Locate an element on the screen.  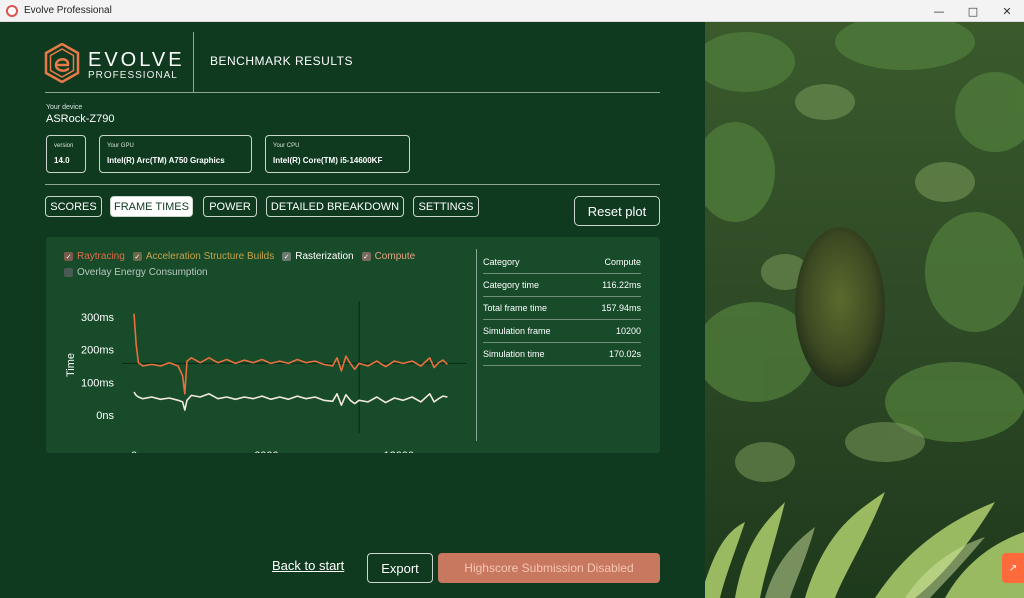
stat-value: Compute is located at coordinates (622, 262).